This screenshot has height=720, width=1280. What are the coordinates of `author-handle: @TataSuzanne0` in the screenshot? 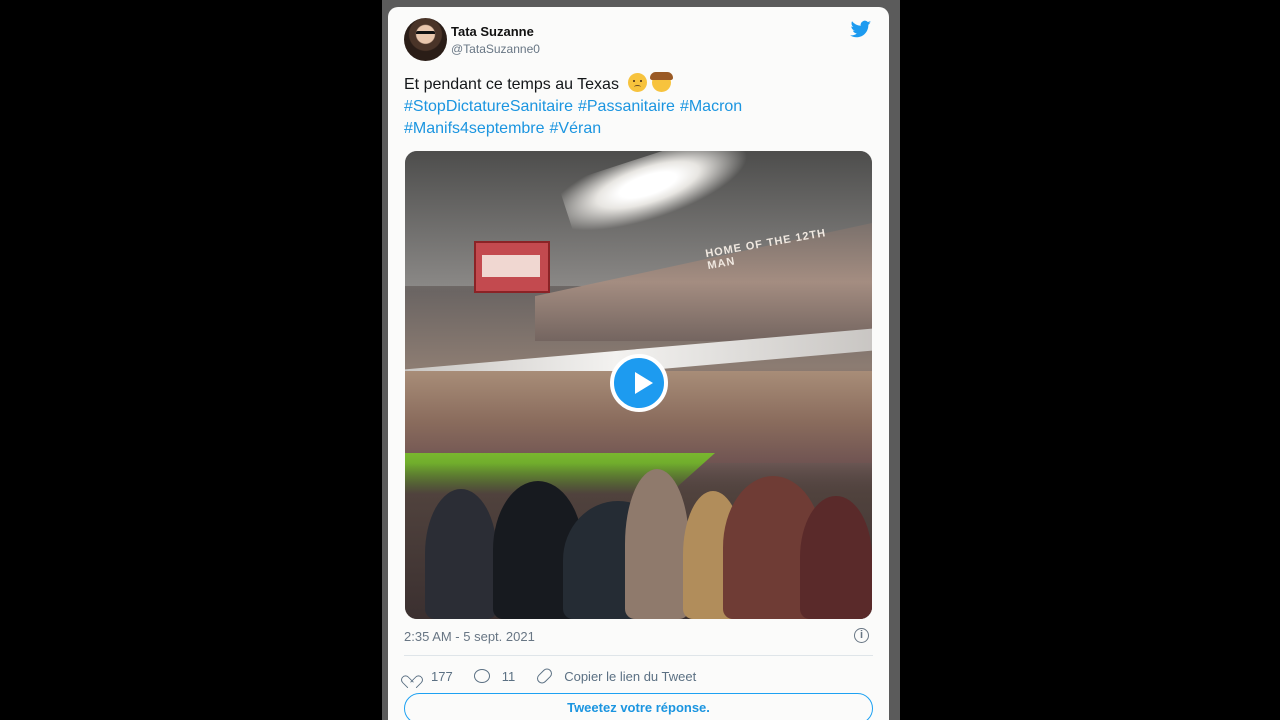 It's located at (495, 49).